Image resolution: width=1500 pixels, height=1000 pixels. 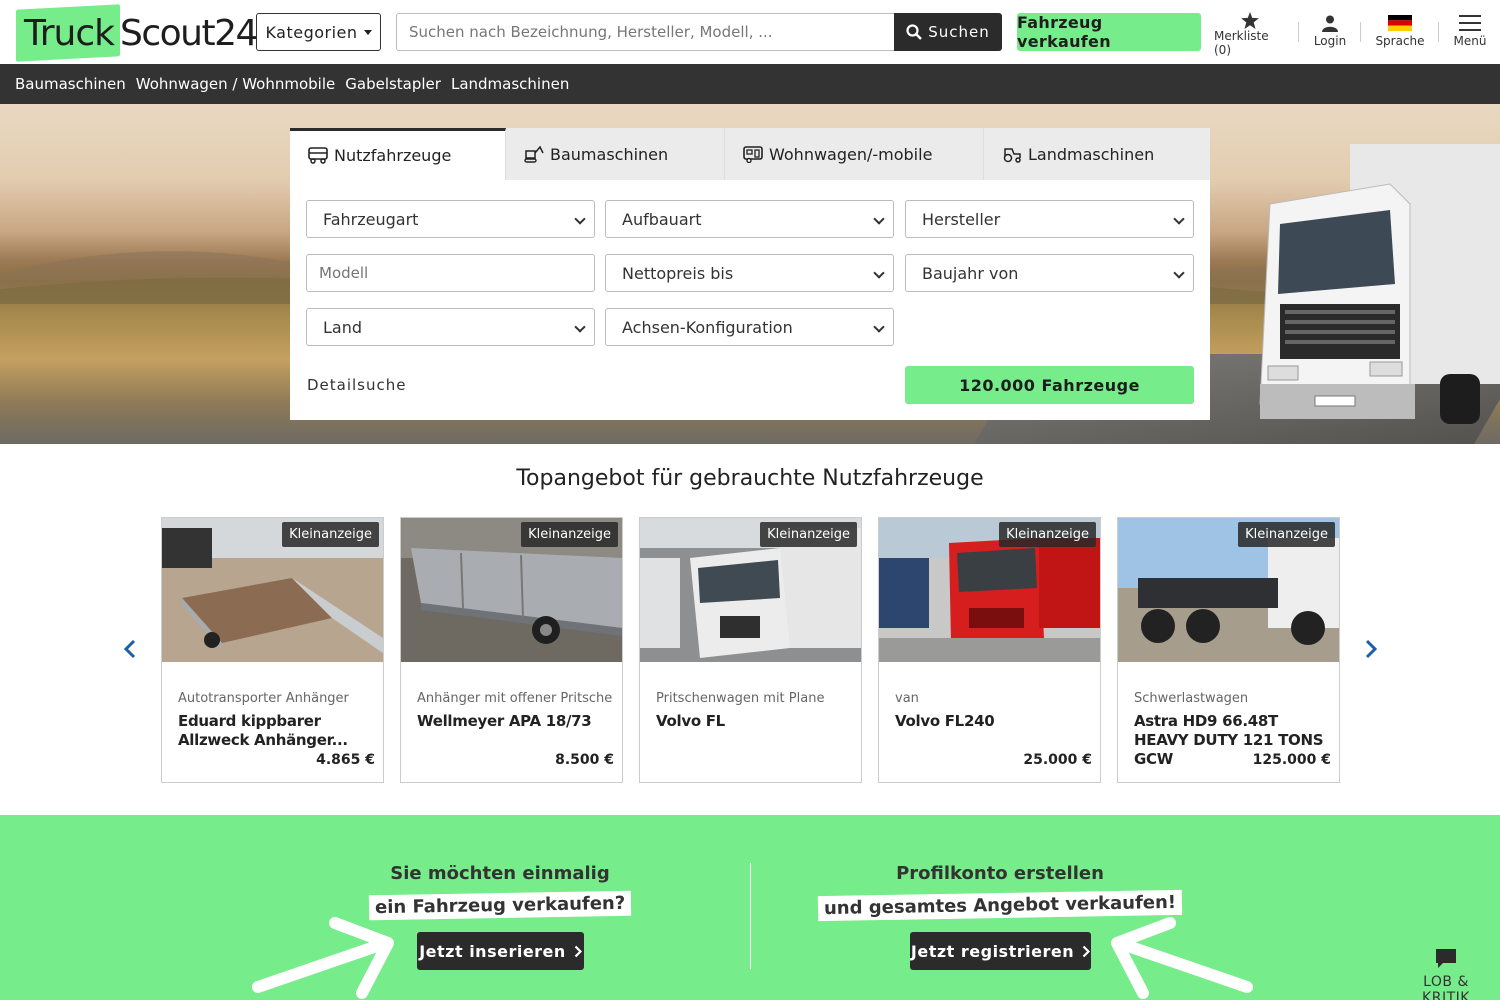 I want to click on subnav-item-gabelstapler: Gabelstapler, so click(x=393, y=84).